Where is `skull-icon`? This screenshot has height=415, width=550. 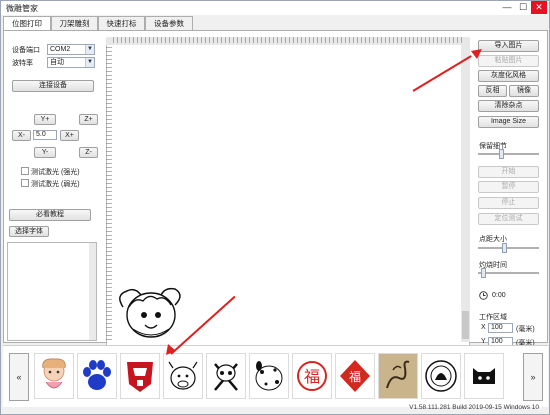 skull-icon is located at coordinates (226, 377).